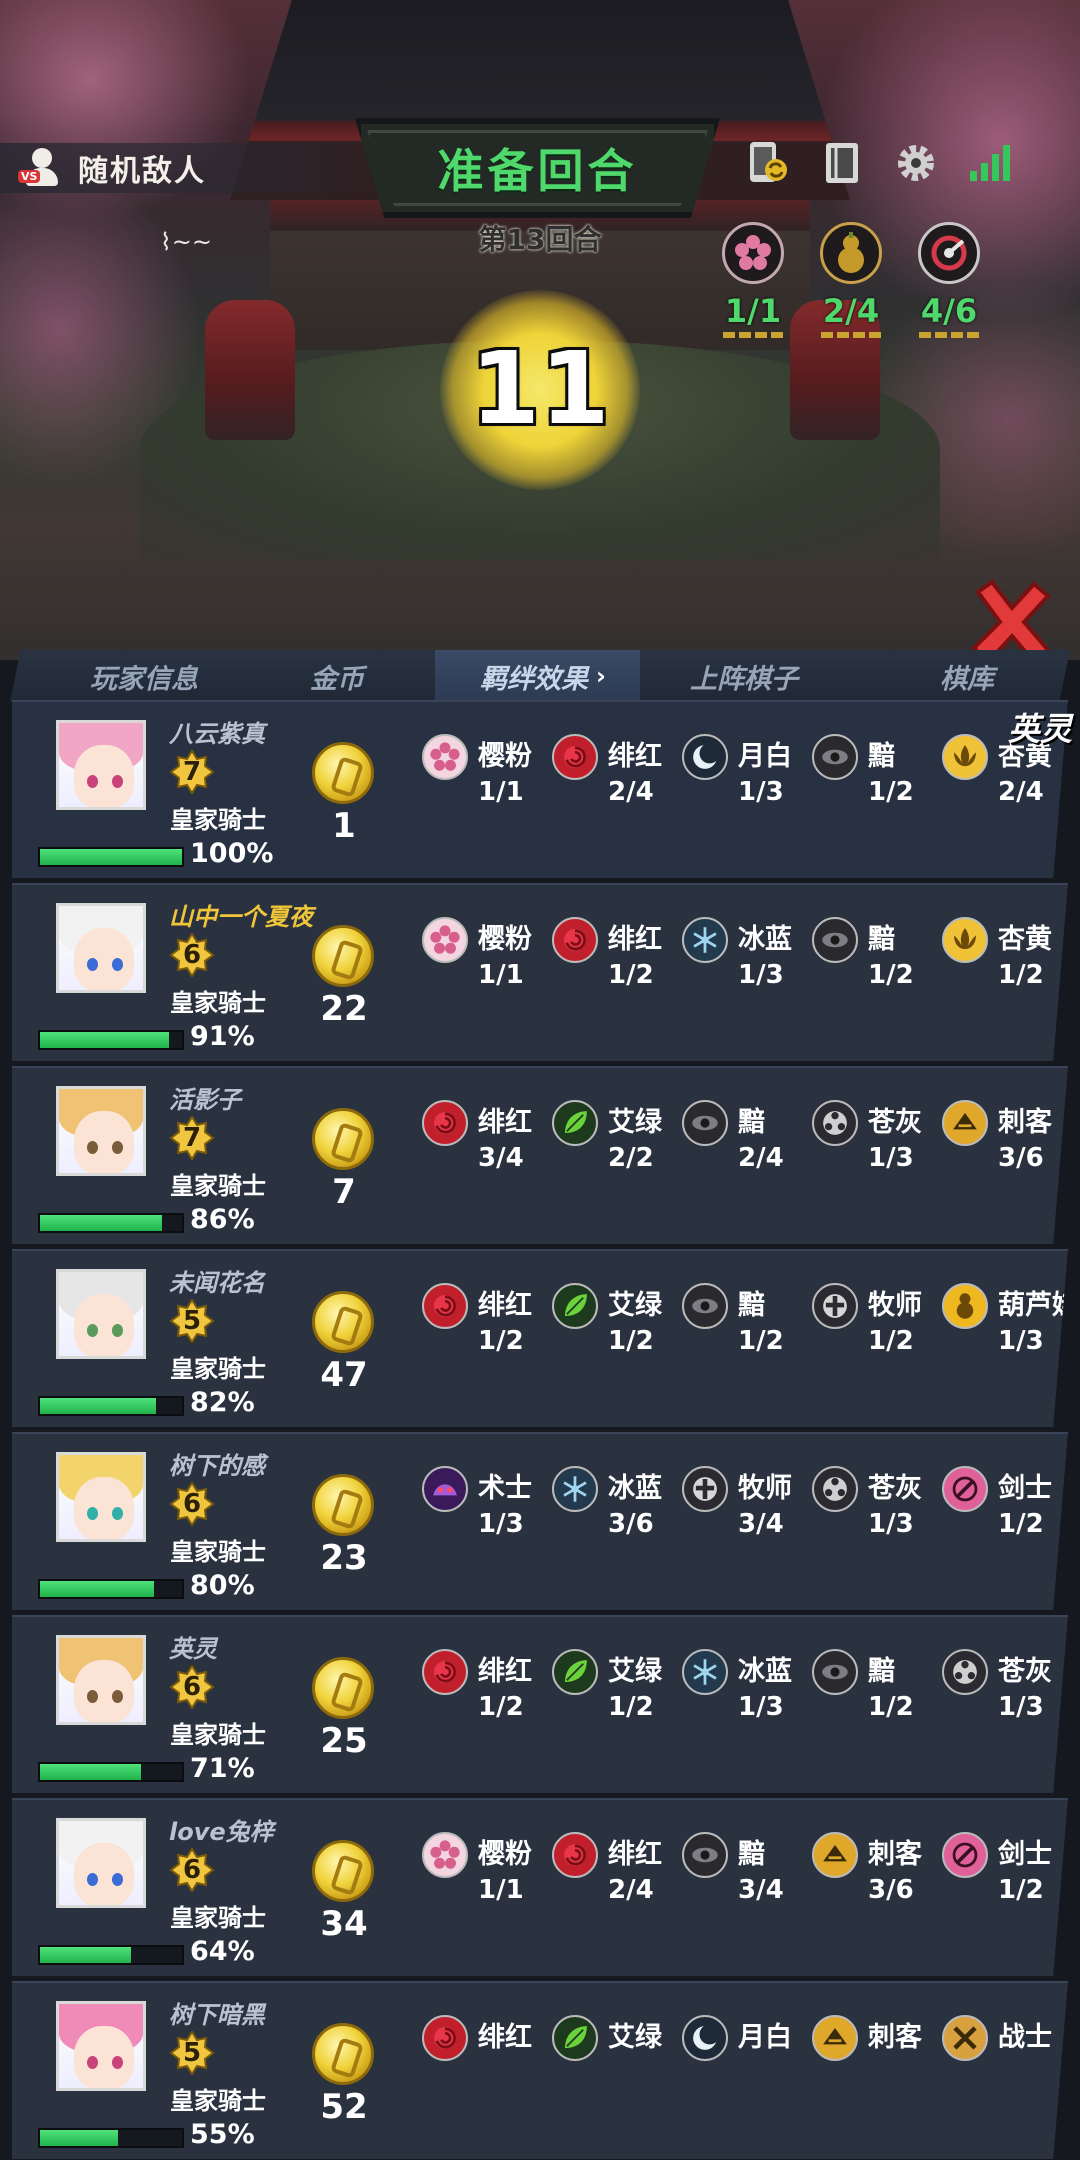 Image resolution: width=1080 pixels, height=2160 pixels. What do you see at coordinates (1025, 939) in the screenshot?
I see `trait-name: 杏黄` at bounding box center [1025, 939].